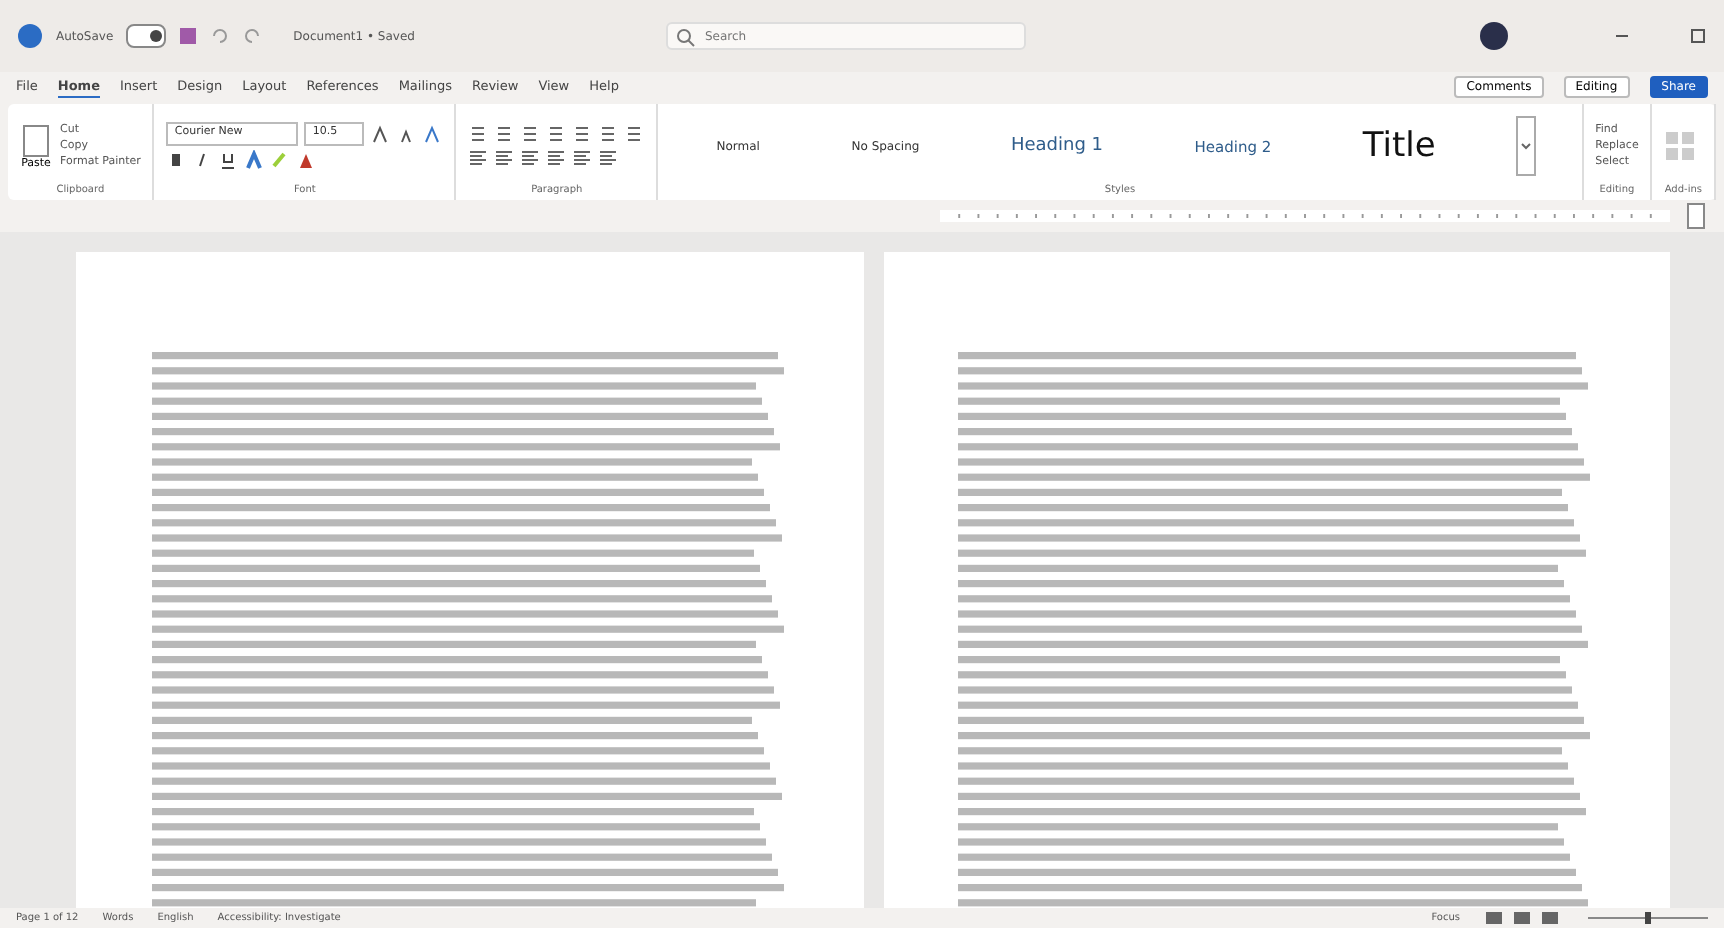 Image resolution: width=1724 pixels, height=928 pixels. I want to click on slider-thumb, so click(1648, 918).